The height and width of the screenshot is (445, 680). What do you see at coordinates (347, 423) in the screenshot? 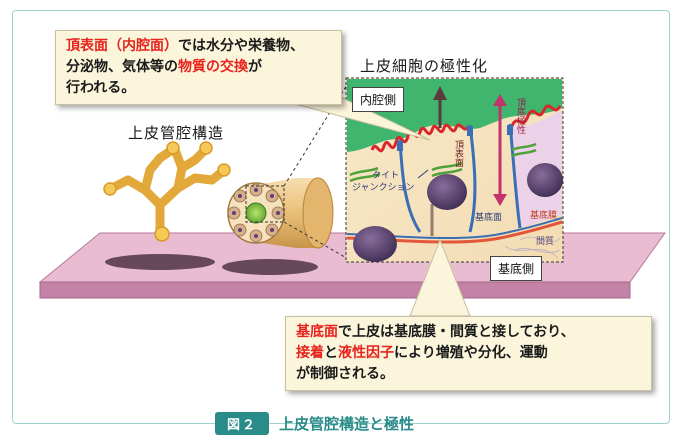
I see `figure-title: 上皮管腔構造と極性` at bounding box center [347, 423].